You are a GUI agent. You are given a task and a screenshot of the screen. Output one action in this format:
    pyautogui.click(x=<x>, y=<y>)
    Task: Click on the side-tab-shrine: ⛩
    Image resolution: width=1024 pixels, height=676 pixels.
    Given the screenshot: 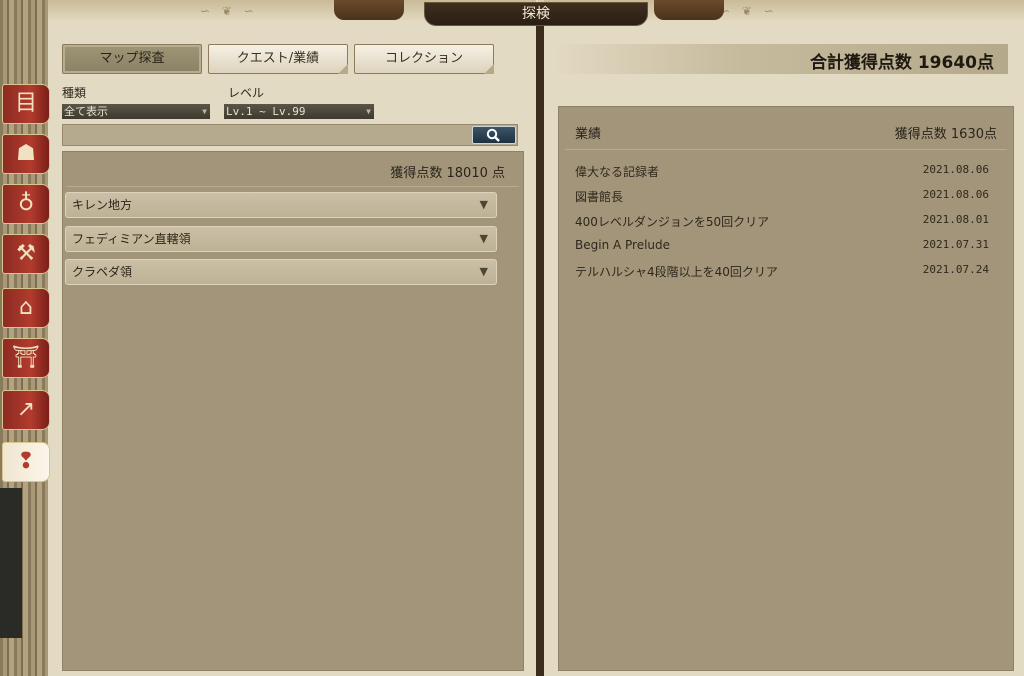 What is the action you would take?
    pyautogui.click(x=26, y=358)
    